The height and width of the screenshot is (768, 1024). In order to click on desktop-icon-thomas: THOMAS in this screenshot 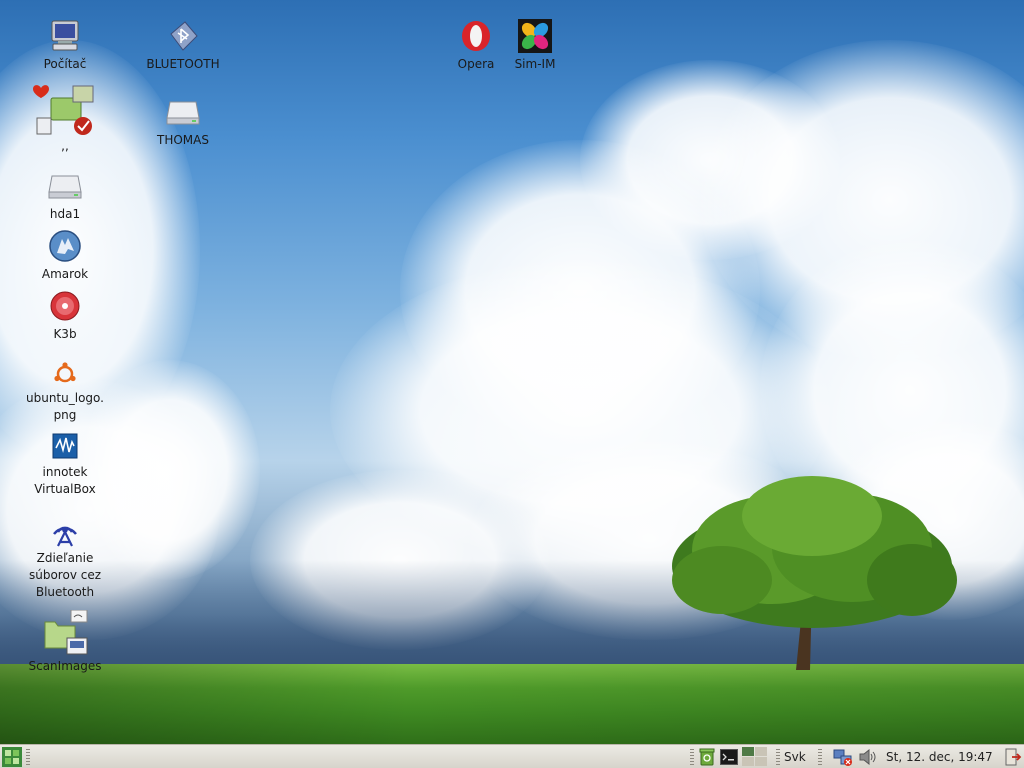, I will do `click(183, 121)`.